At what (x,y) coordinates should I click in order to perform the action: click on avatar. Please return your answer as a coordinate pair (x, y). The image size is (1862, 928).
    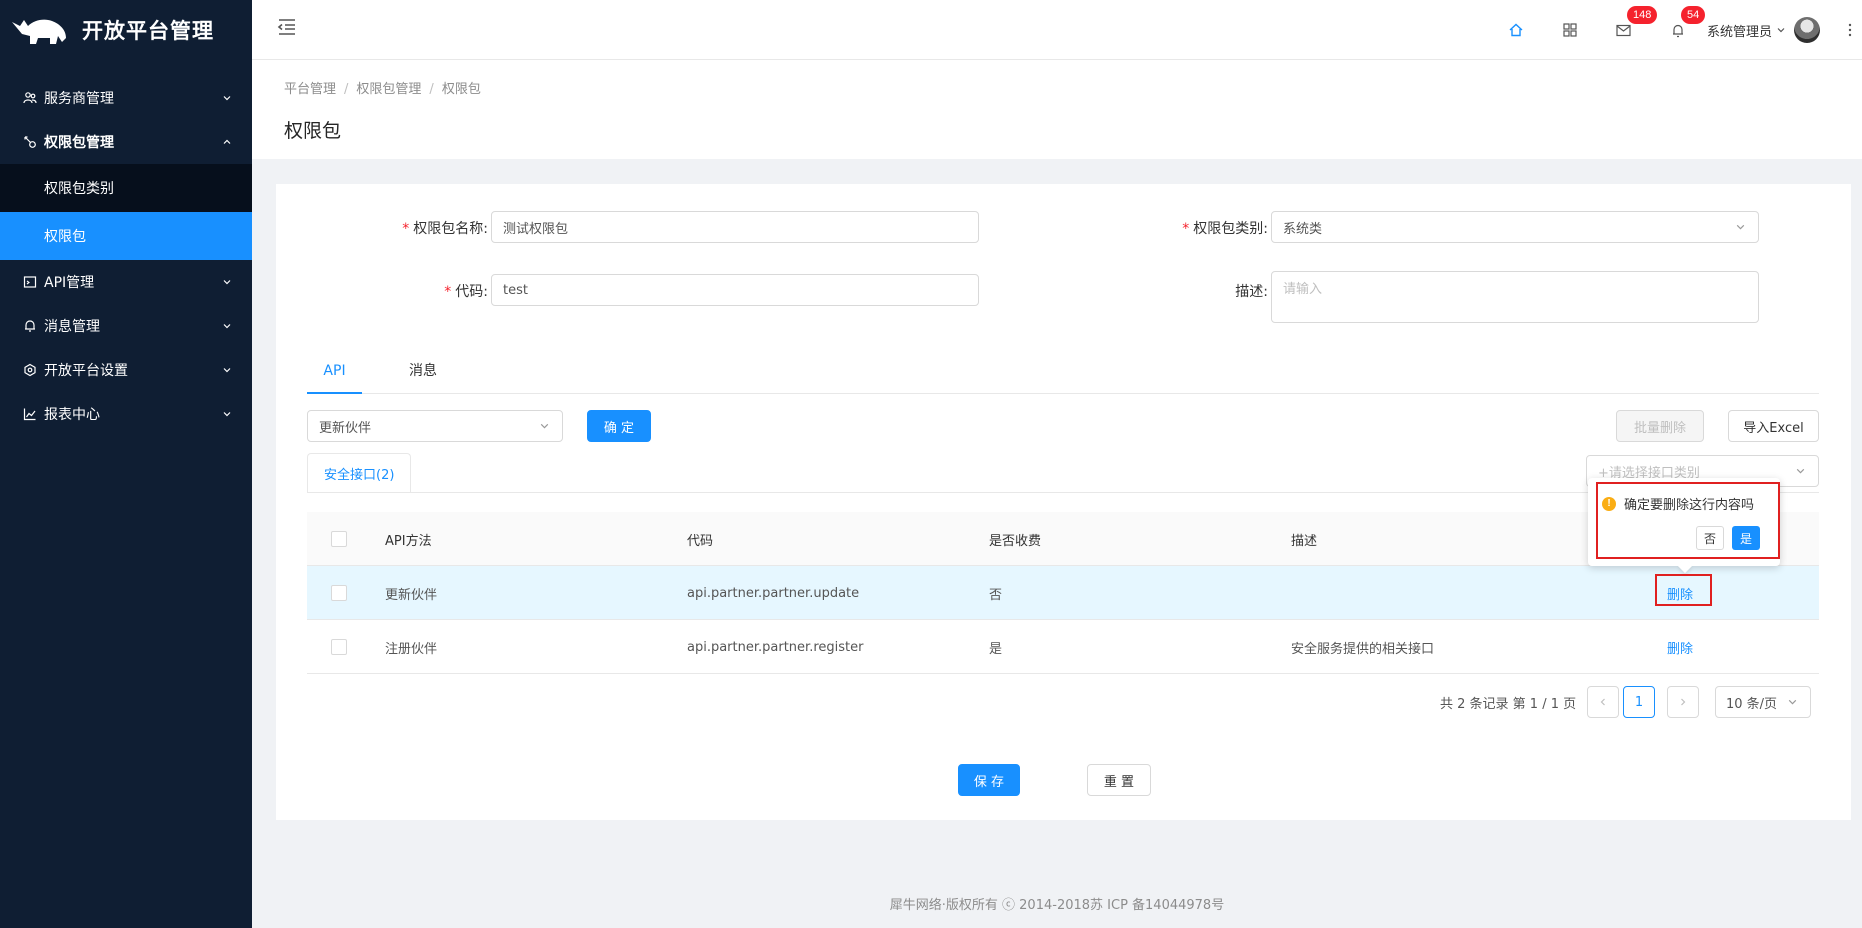
    Looking at the image, I should click on (1807, 30).